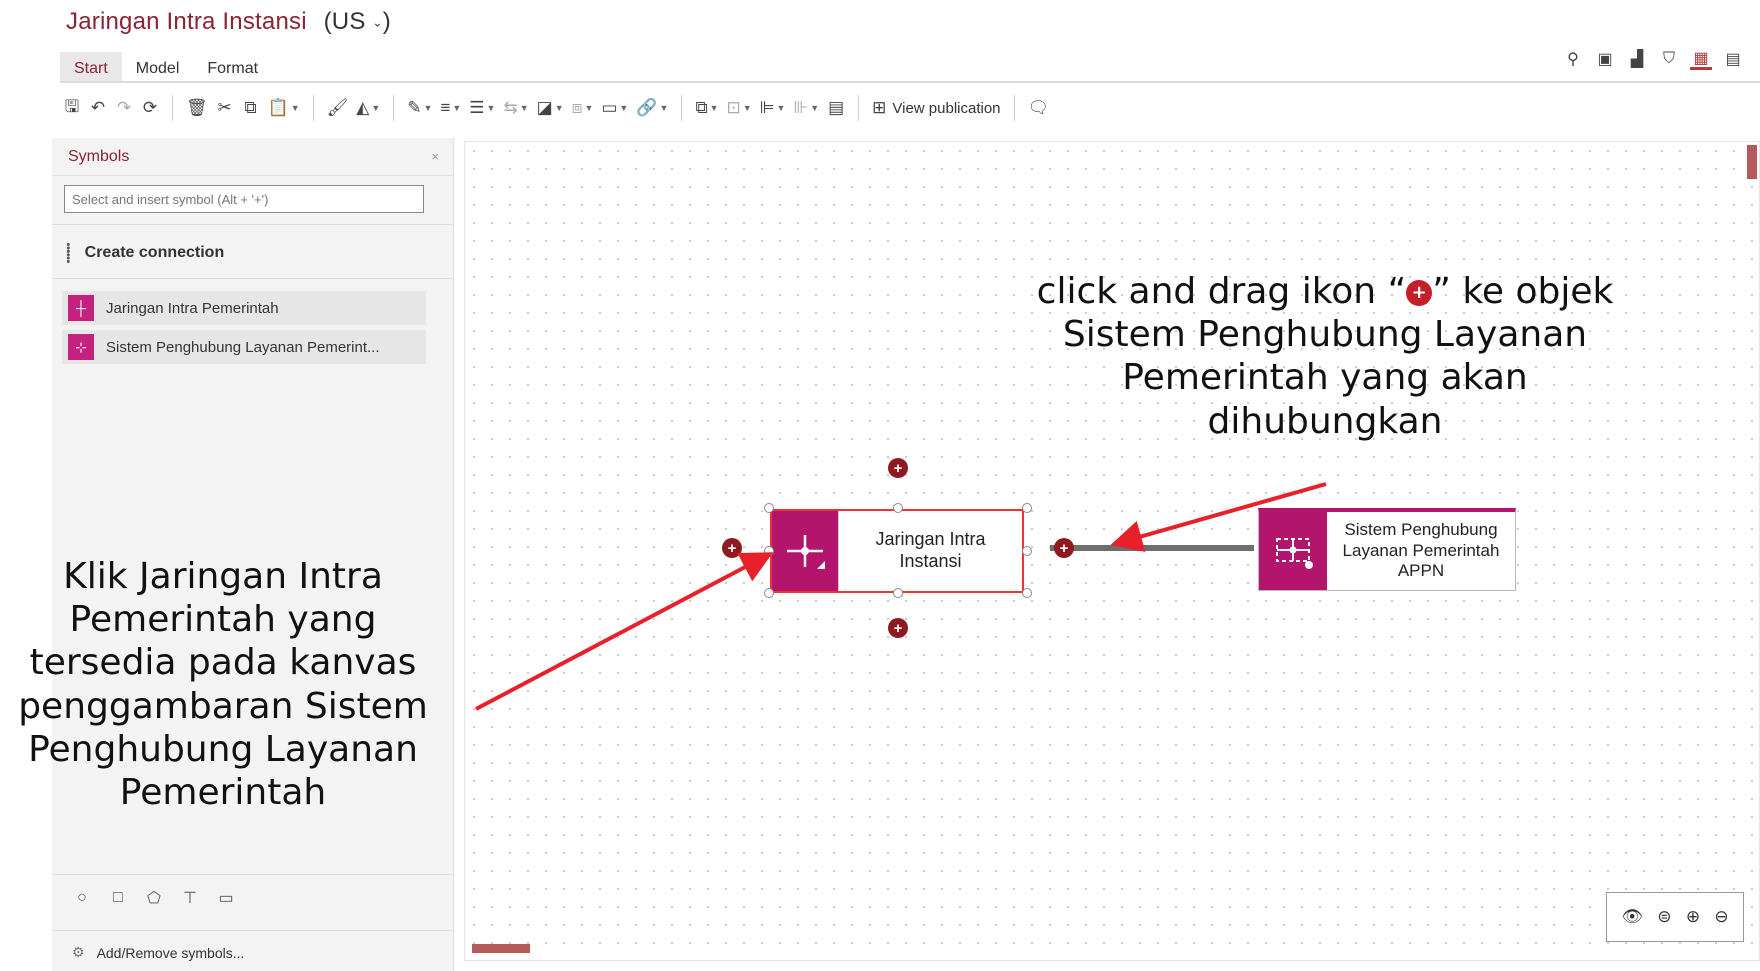 The image size is (1760, 971). Describe the element at coordinates (1664, 917) in the screenshot. I see `zoom-100-icon: ⊜` at that location.